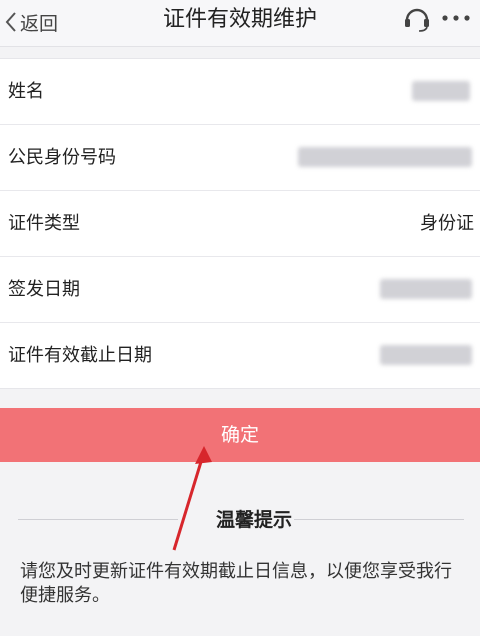 The image size is (480, 636). What do you see at coordinates (385, 157) in the screenshot?
I see `redacted-id-number` at bounding box center [385, 157].